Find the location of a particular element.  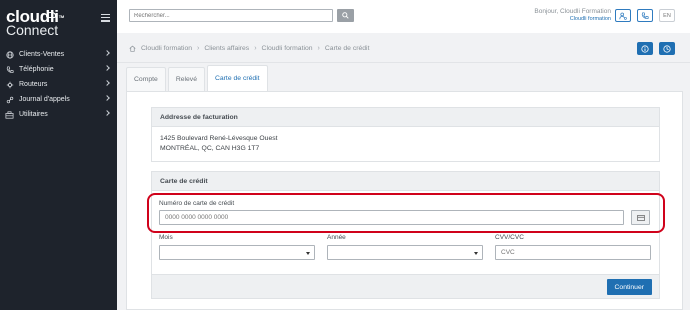

brand-product: Connect is located at coordinates (32, 30).